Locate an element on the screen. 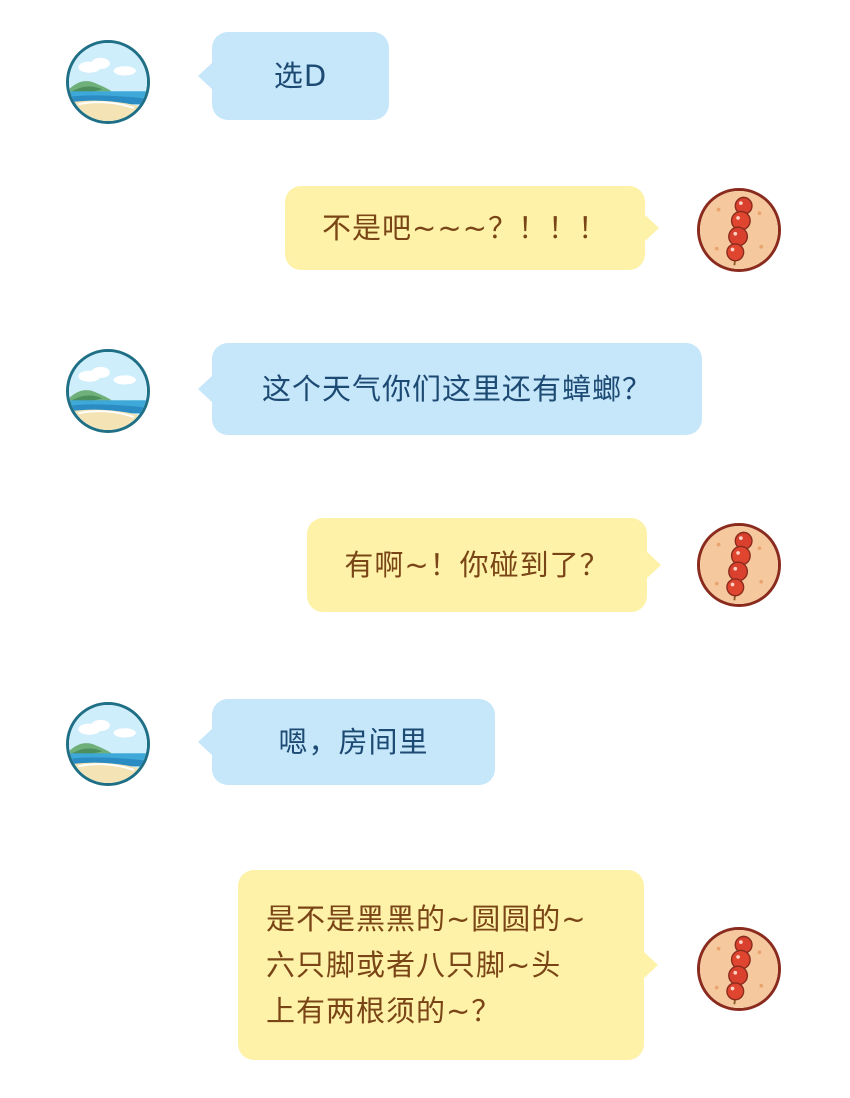 This screenshot has height=1098, width=850. message-line: 是不是黑黑的~圆圆的~ is located at coordinates (426, 919).